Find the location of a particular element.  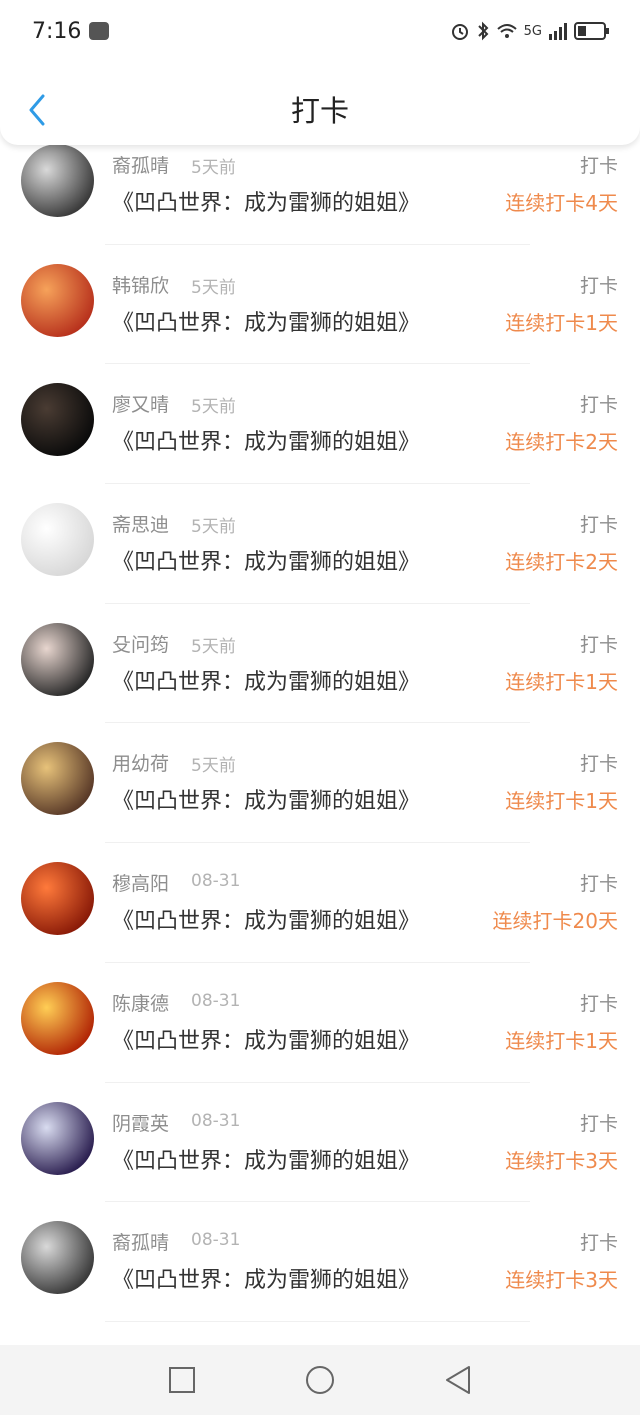

system-nav-bar is located at coordinates (320, 1380).